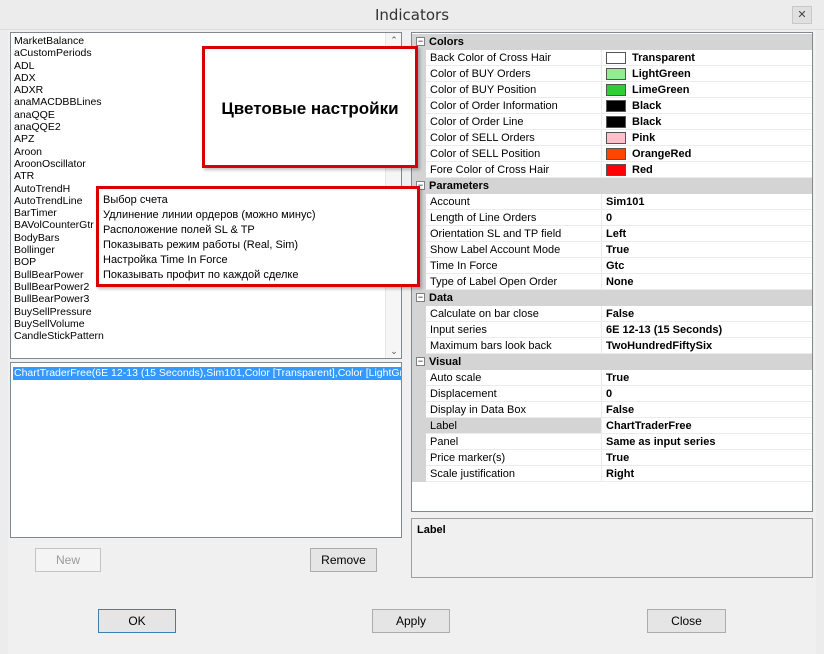 The image size is (824, 654). I want to click on ok-button: OK, so click(137, 621).